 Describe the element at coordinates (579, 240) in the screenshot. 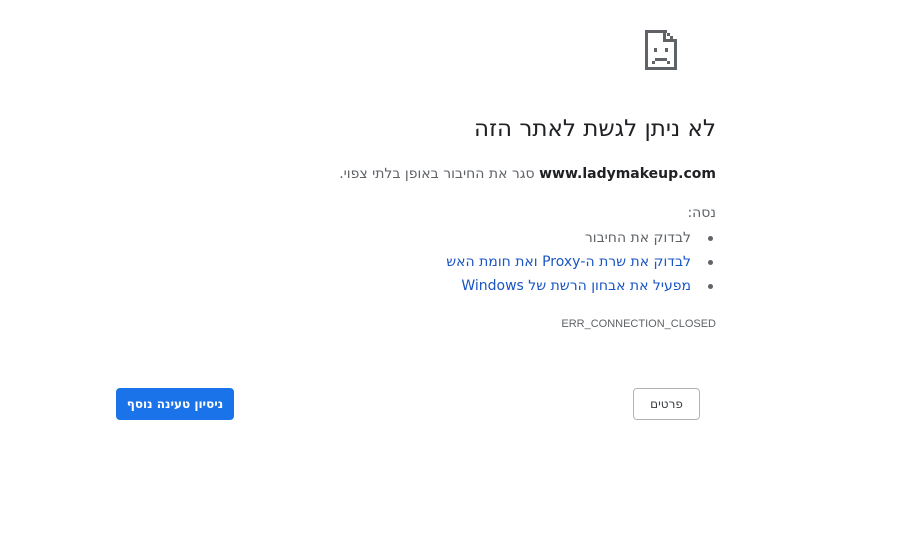

I see `suggestion-check-connection: לבדוק את החיבור` at that location.